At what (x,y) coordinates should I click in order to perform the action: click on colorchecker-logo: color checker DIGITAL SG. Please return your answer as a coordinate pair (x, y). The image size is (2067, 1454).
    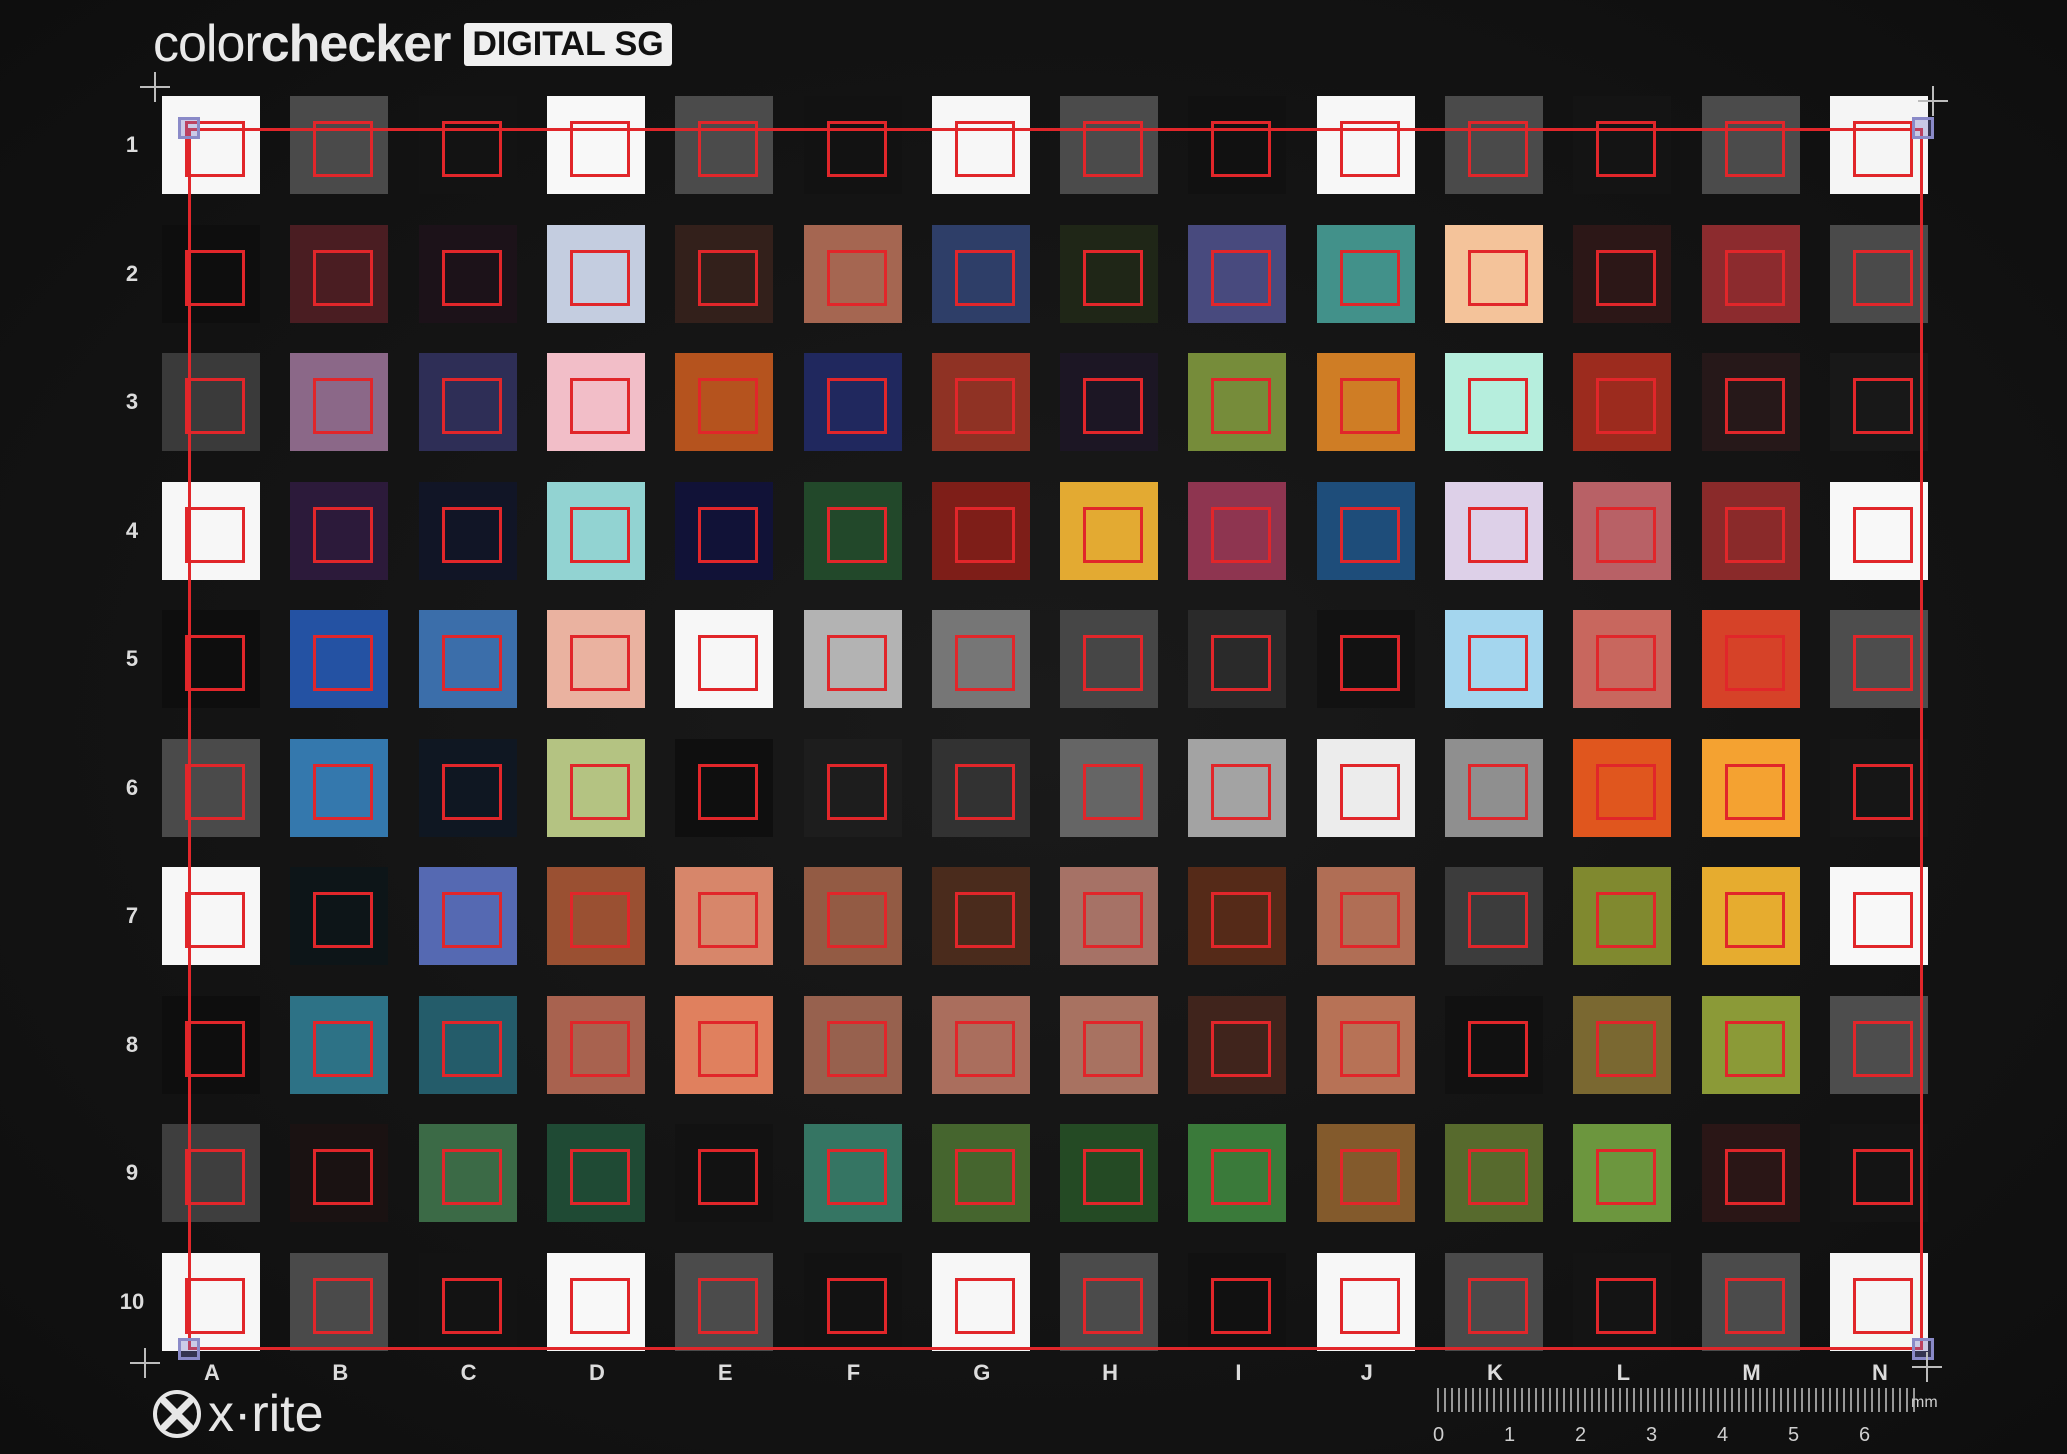
    Looking at the image, I should click on (412, 44).